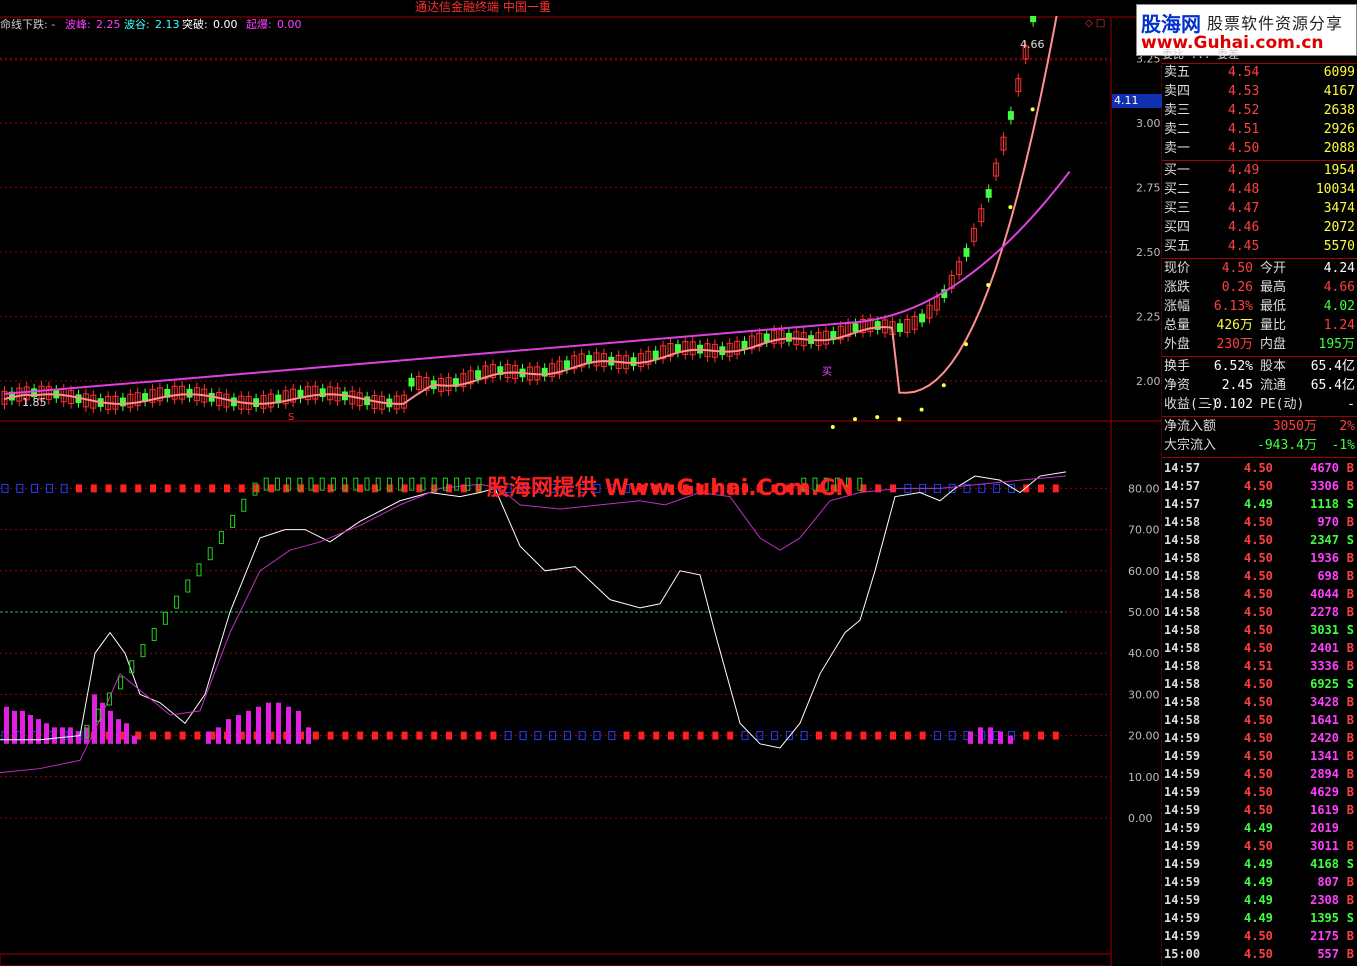 The height and width of the screenshot is (966, 1357). I want to click on buy-row: 买一 4.49 1954, so click(1259, 171).